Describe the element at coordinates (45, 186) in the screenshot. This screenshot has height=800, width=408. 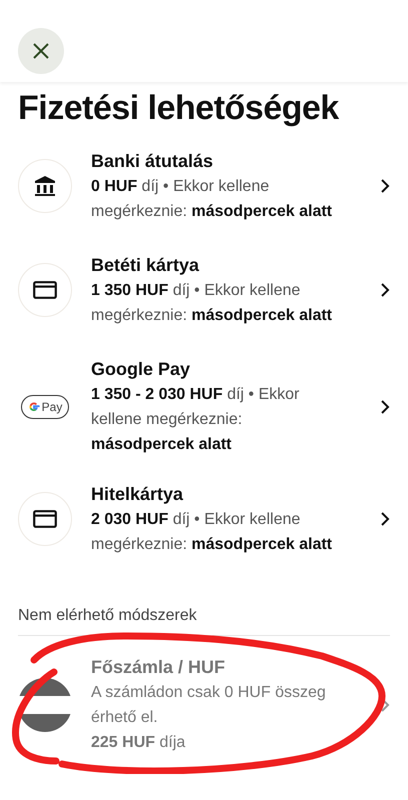
I see `bank-icon` at that location.